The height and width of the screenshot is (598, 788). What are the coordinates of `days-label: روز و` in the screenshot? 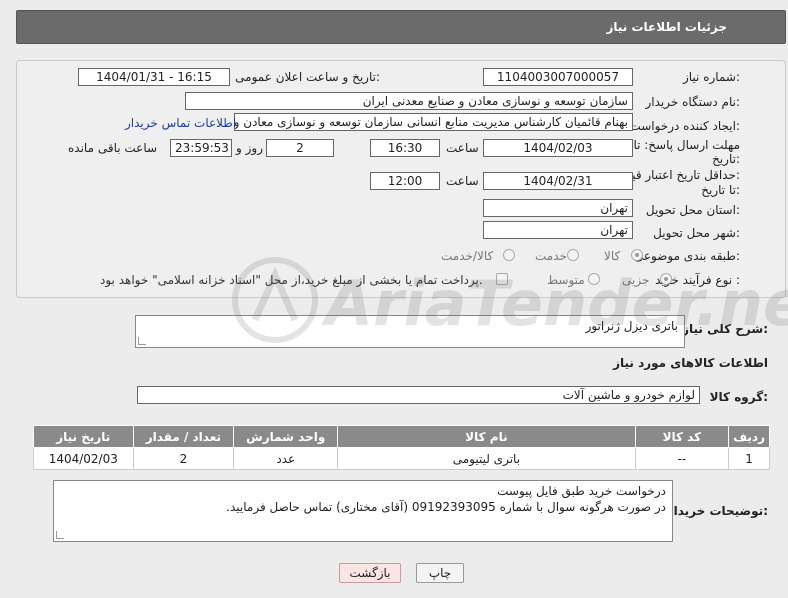 It's located at (249, 148).